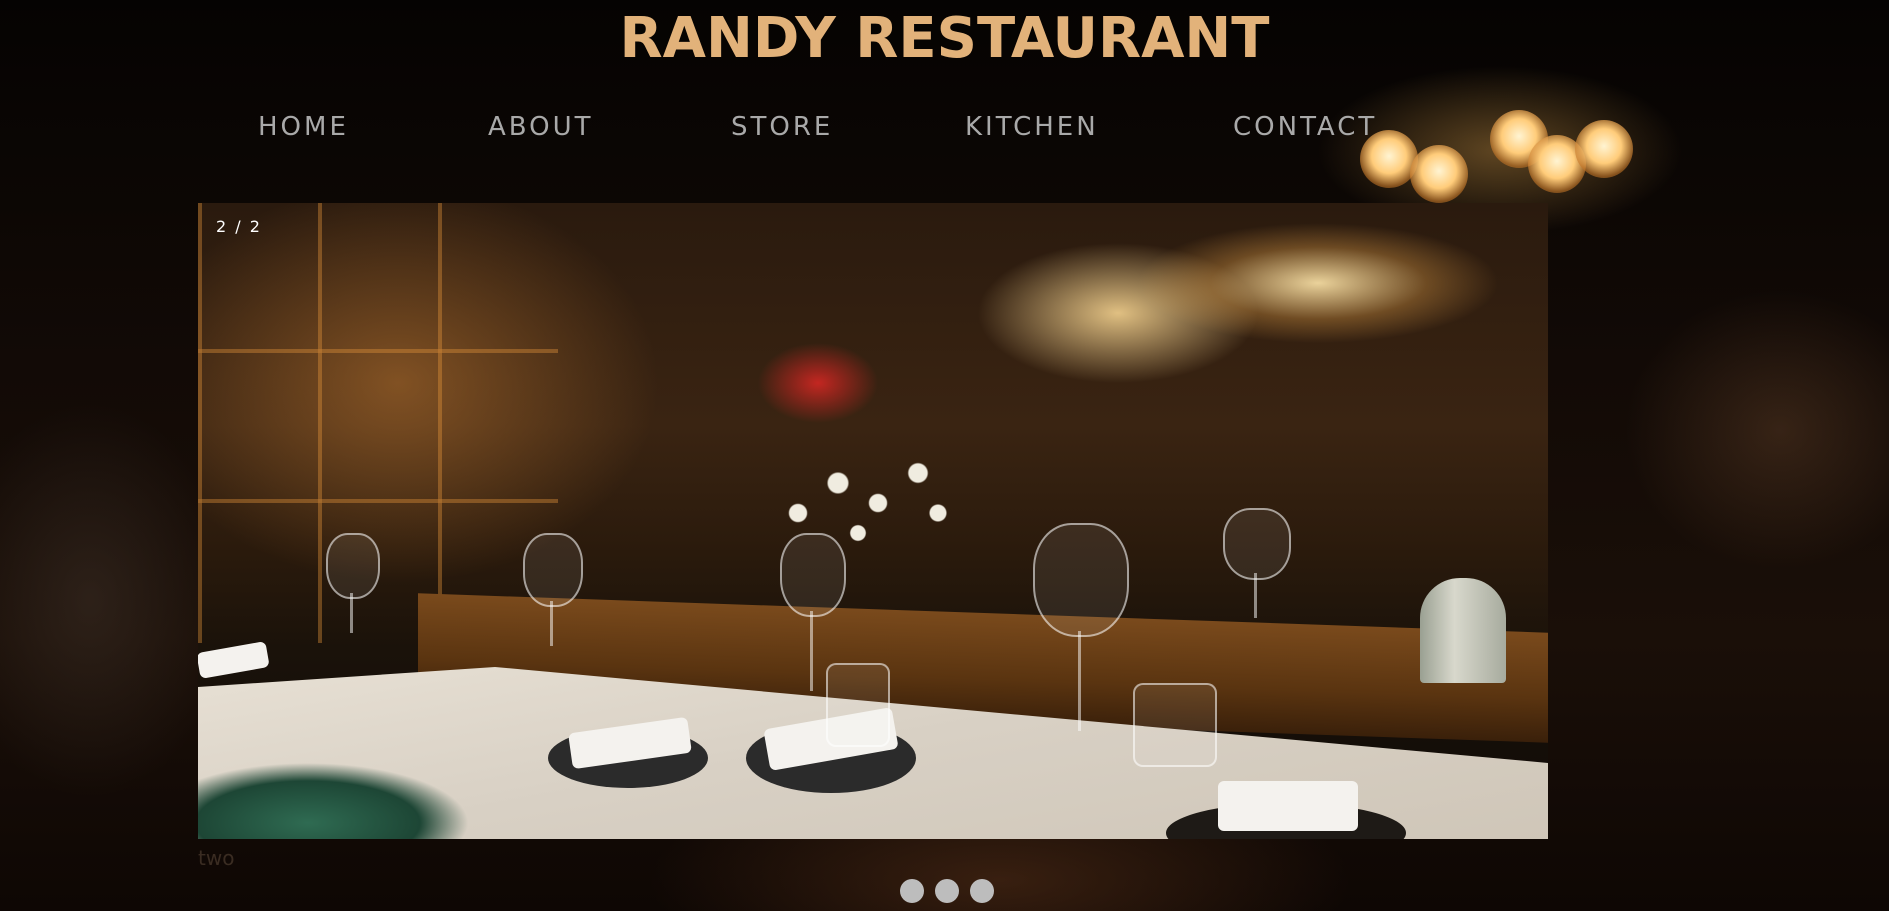  I want to click on candle, so click(1463, 630).